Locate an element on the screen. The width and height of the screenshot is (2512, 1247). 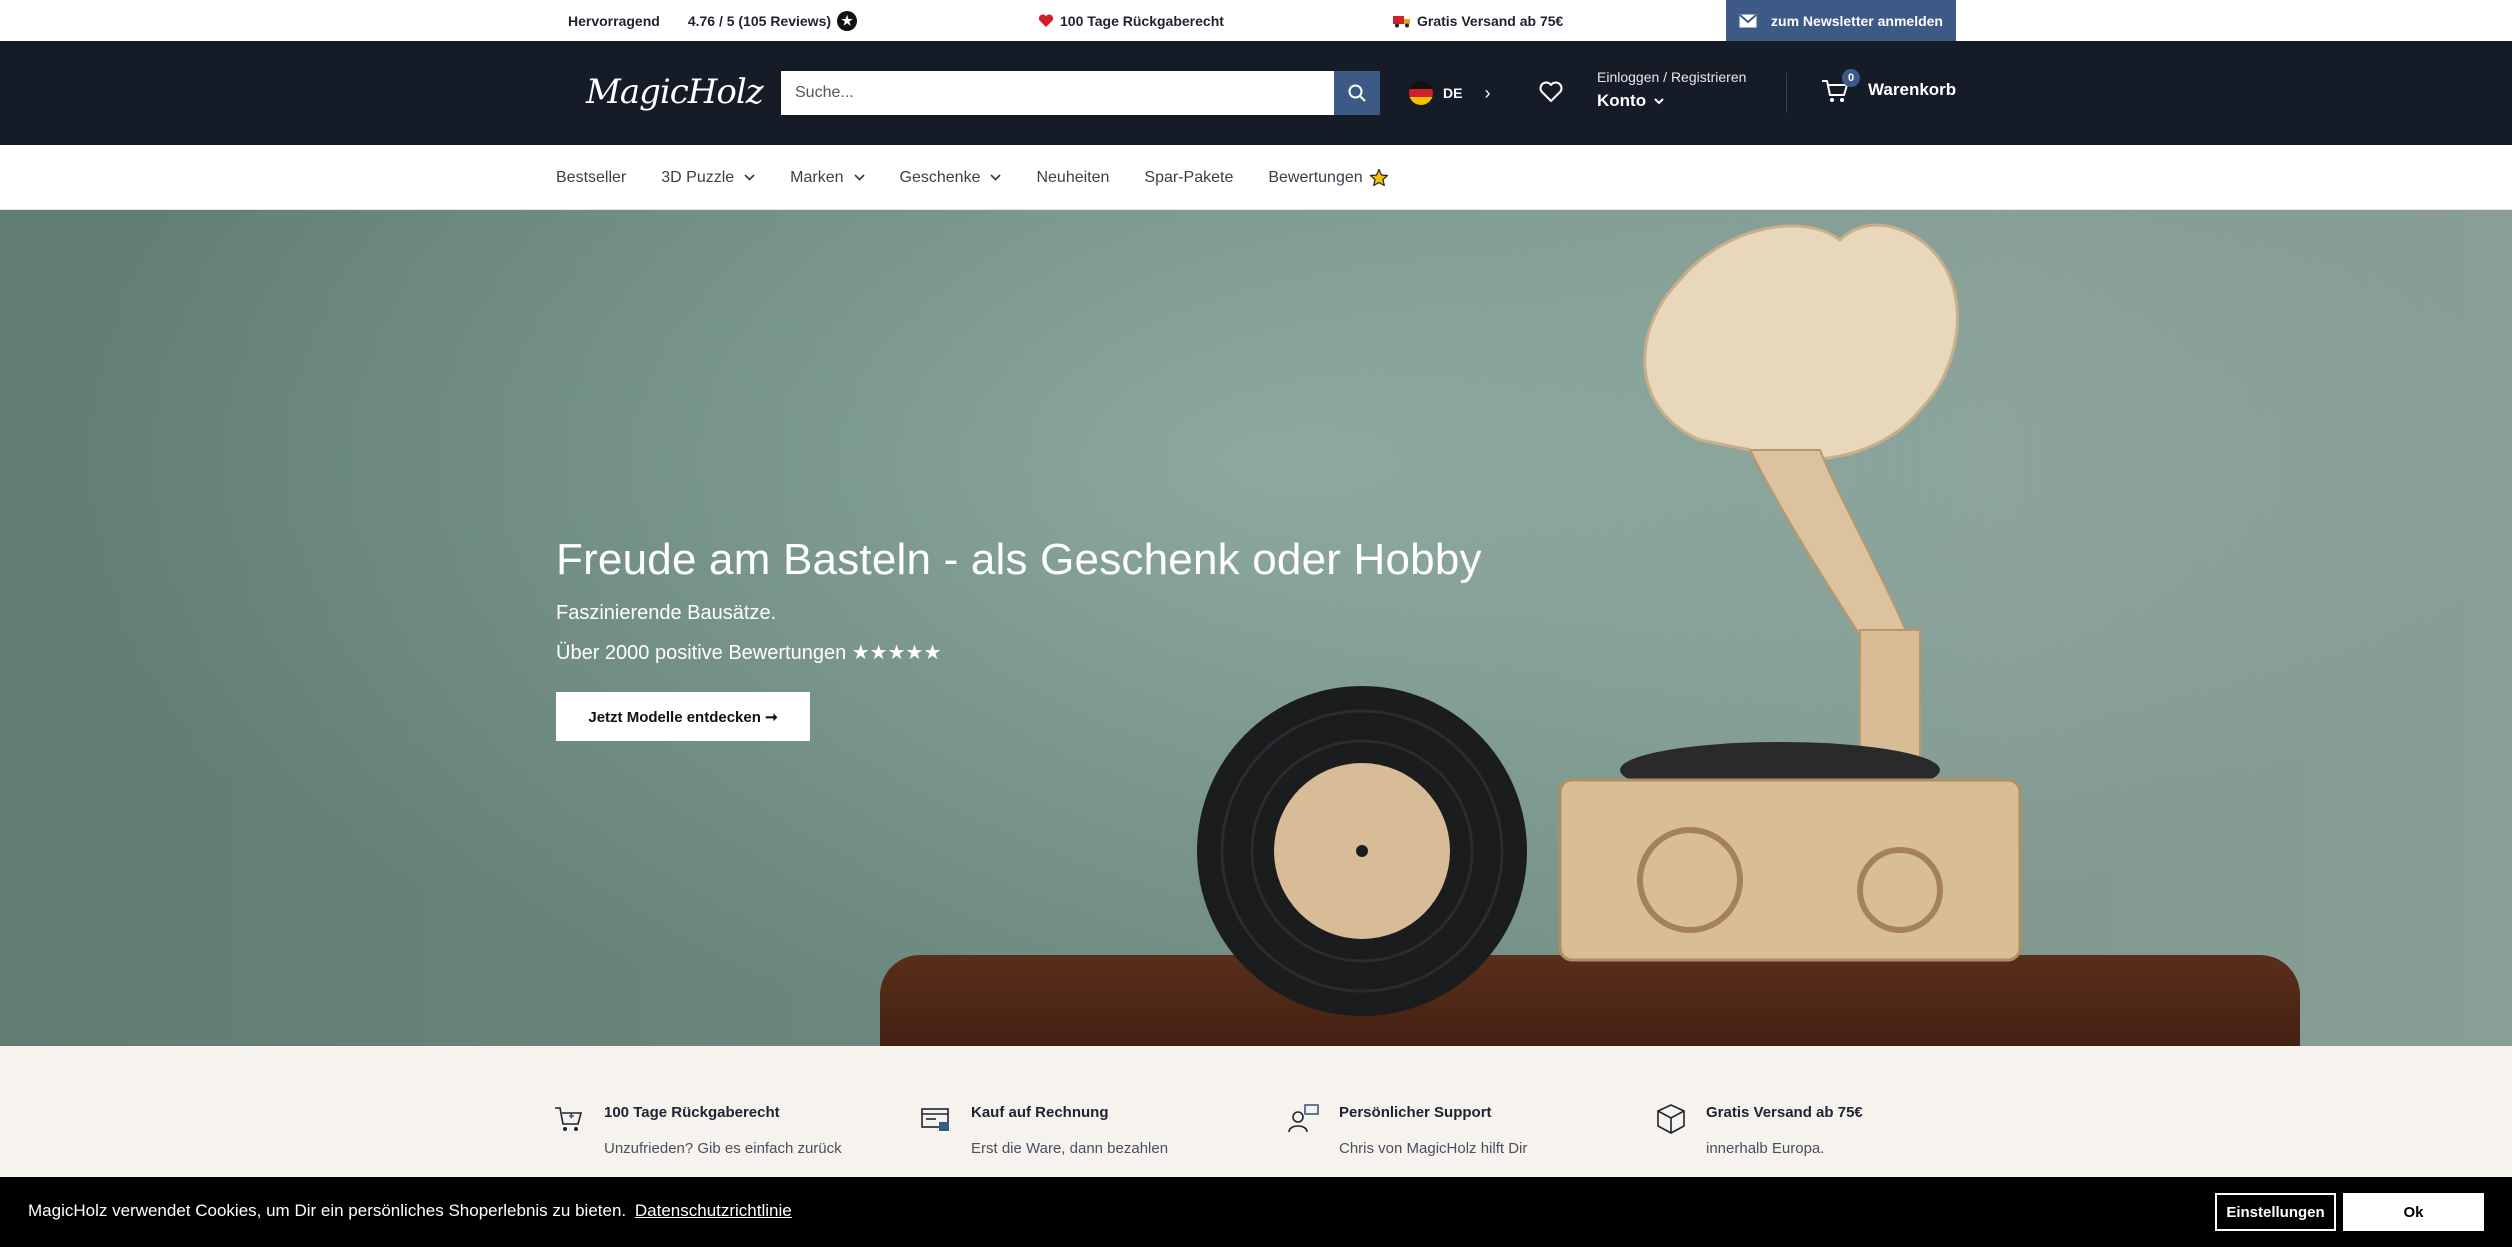
support-chat-icon is located at coordinates (1303, 1118).